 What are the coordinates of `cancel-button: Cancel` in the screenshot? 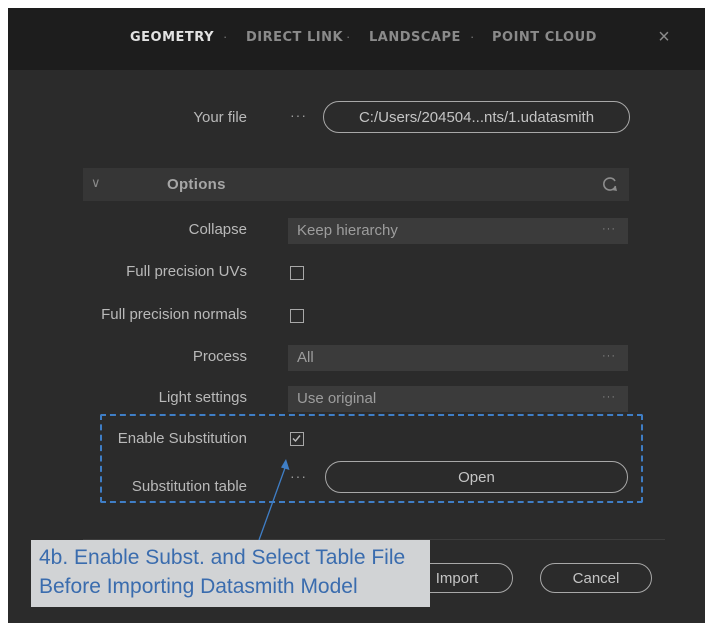 It's located at (596, 578).